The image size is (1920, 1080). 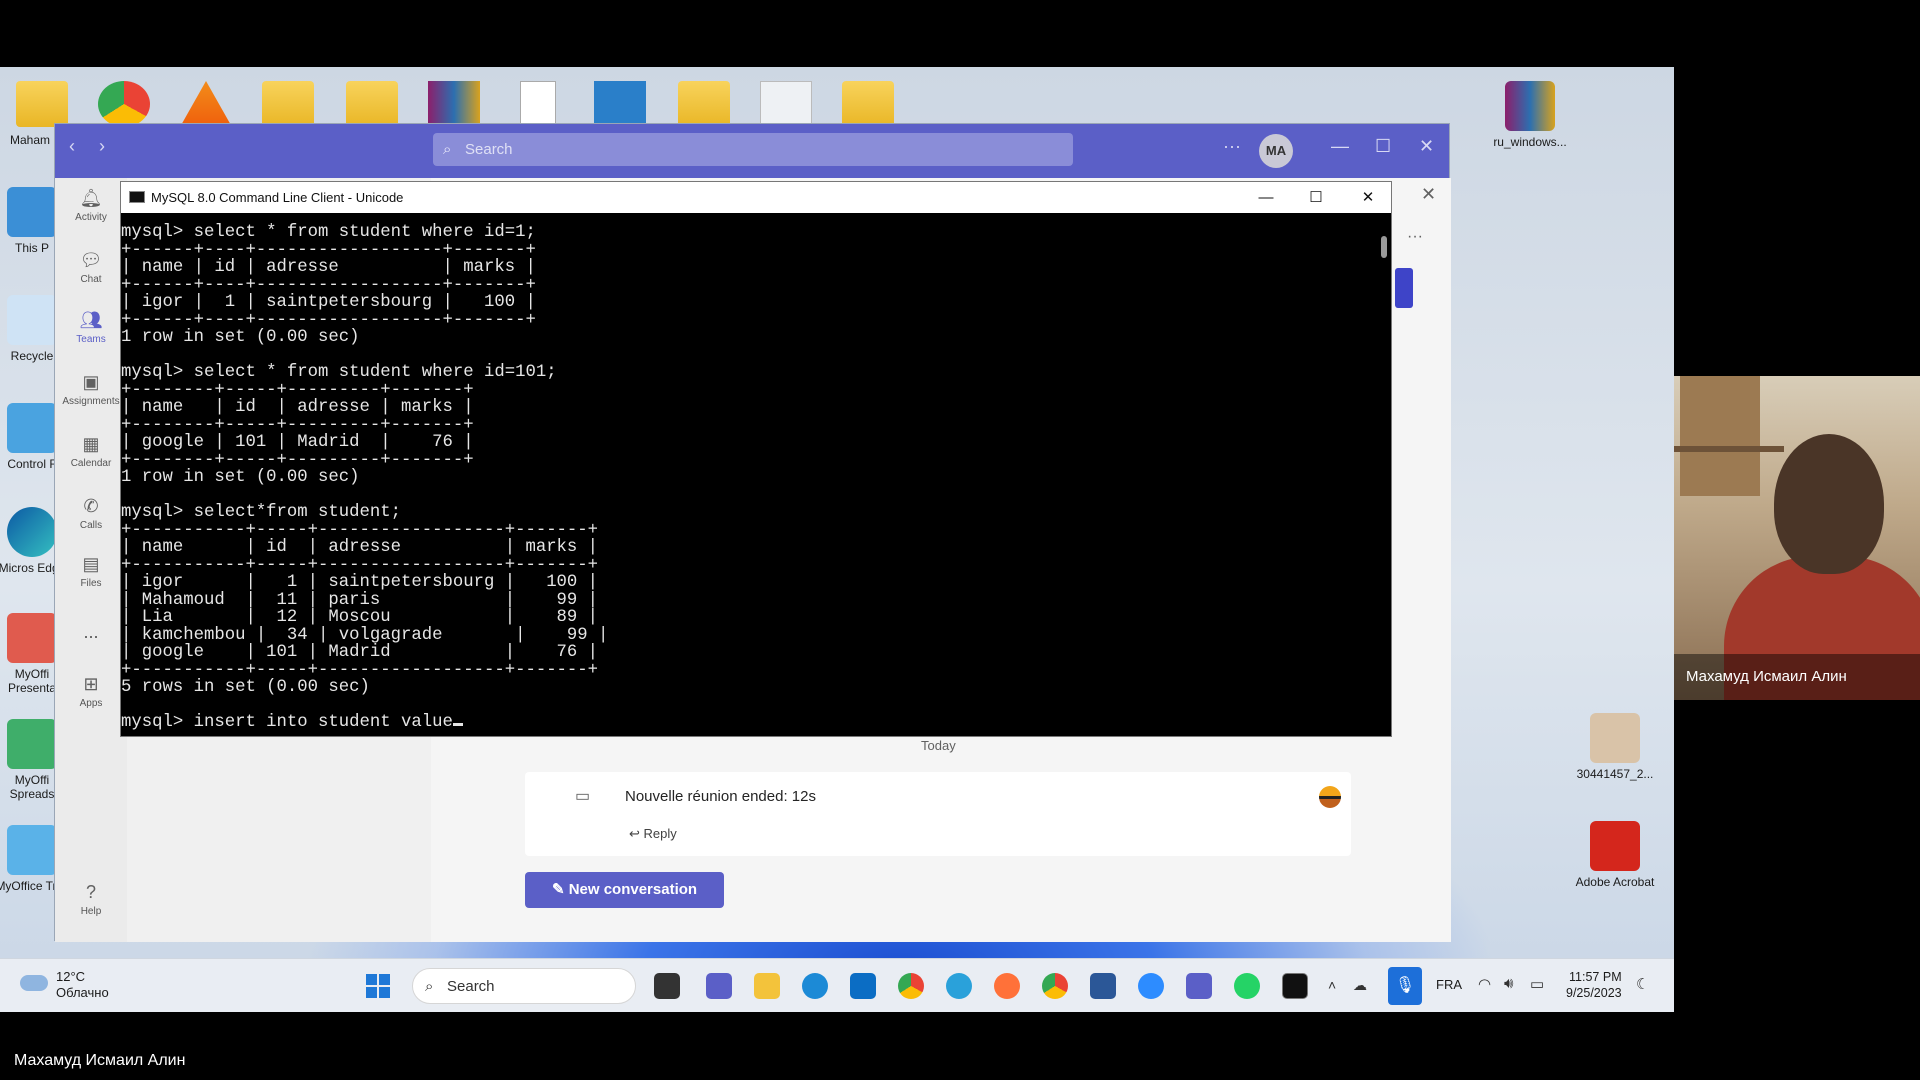 What do you see at coordinates (457, 724) in the screenshot?
I see `text-cursor` at bounding box center [457, 724].